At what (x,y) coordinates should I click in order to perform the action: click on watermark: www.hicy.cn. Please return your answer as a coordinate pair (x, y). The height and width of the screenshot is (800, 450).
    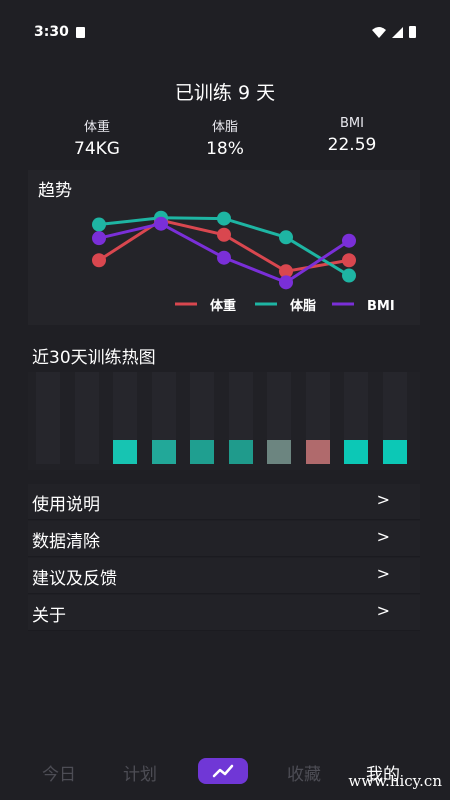
    Looking at the image, I should click on (395, 781).